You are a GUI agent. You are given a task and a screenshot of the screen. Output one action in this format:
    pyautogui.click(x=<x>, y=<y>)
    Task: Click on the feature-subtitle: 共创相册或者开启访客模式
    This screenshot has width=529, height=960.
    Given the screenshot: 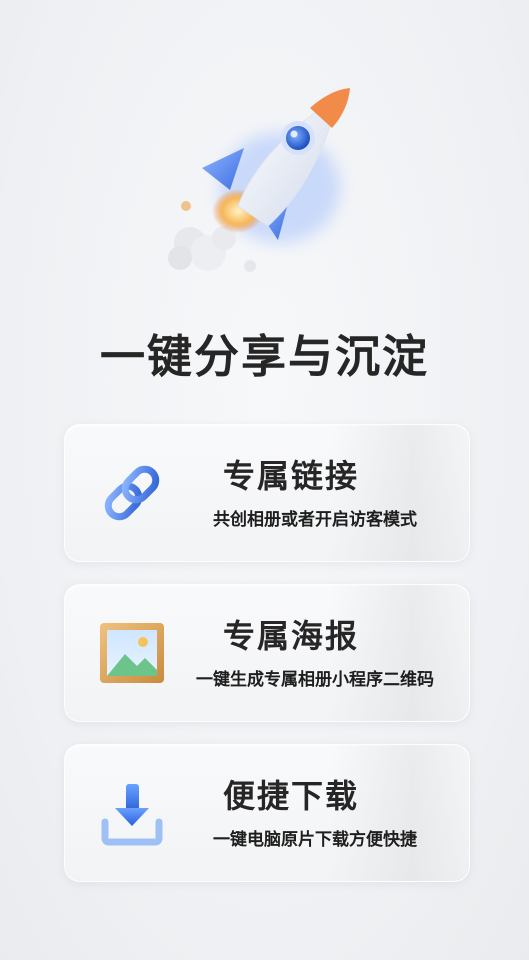 What is the action you would take?
    pyautogui.click(x=315, y=520)
    